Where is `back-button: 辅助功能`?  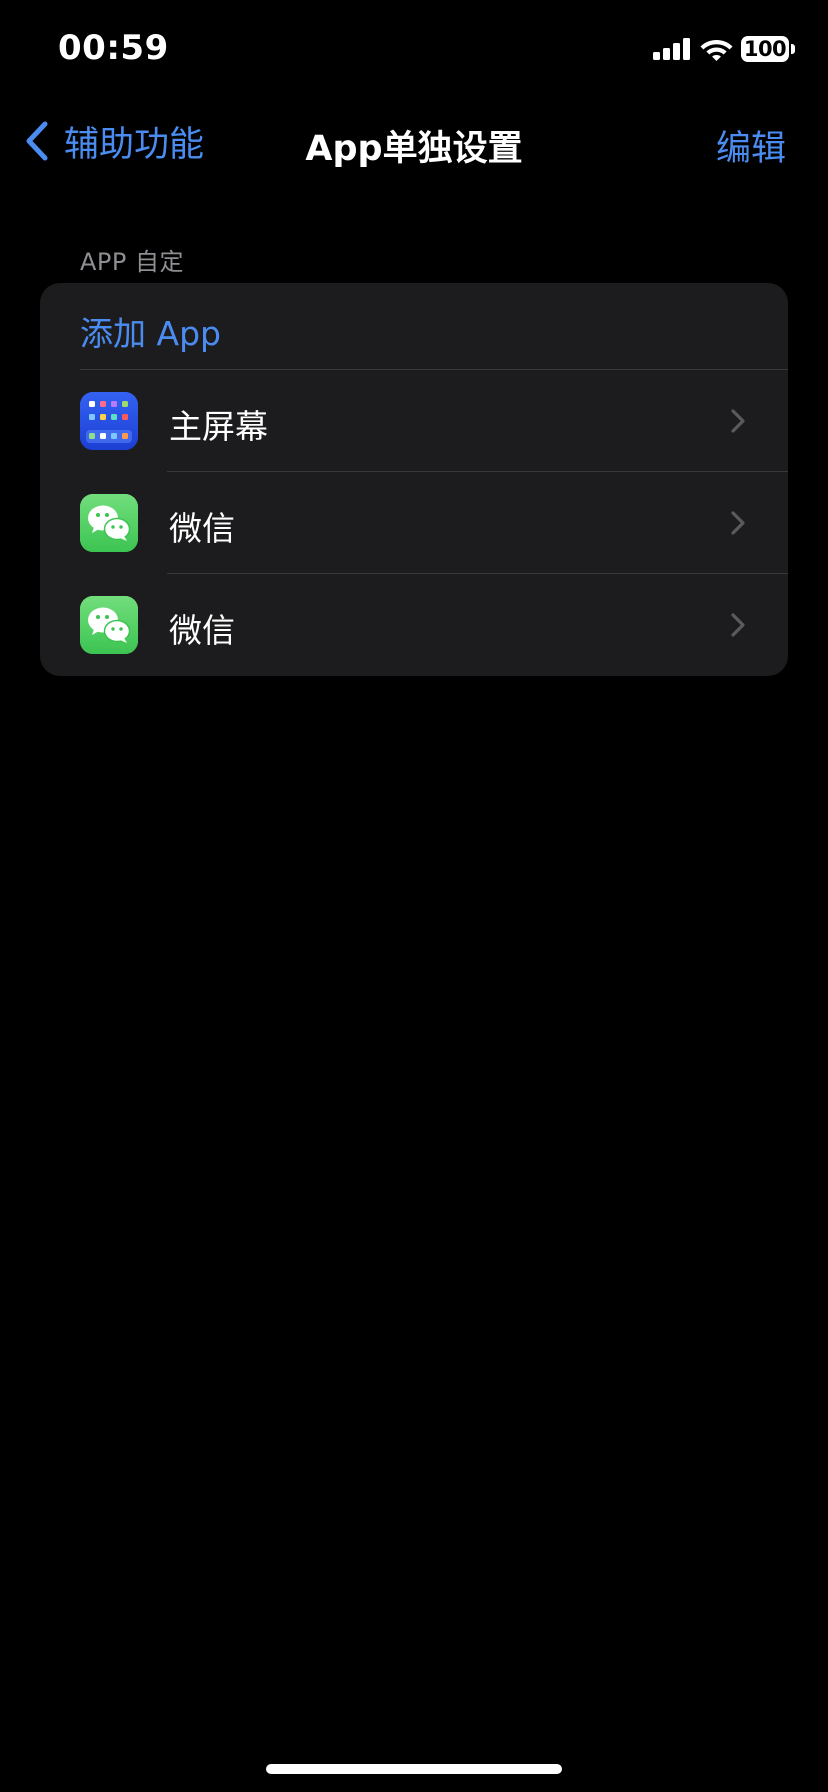
back-button: 辅助功能 is located at coordinates (114, 141).